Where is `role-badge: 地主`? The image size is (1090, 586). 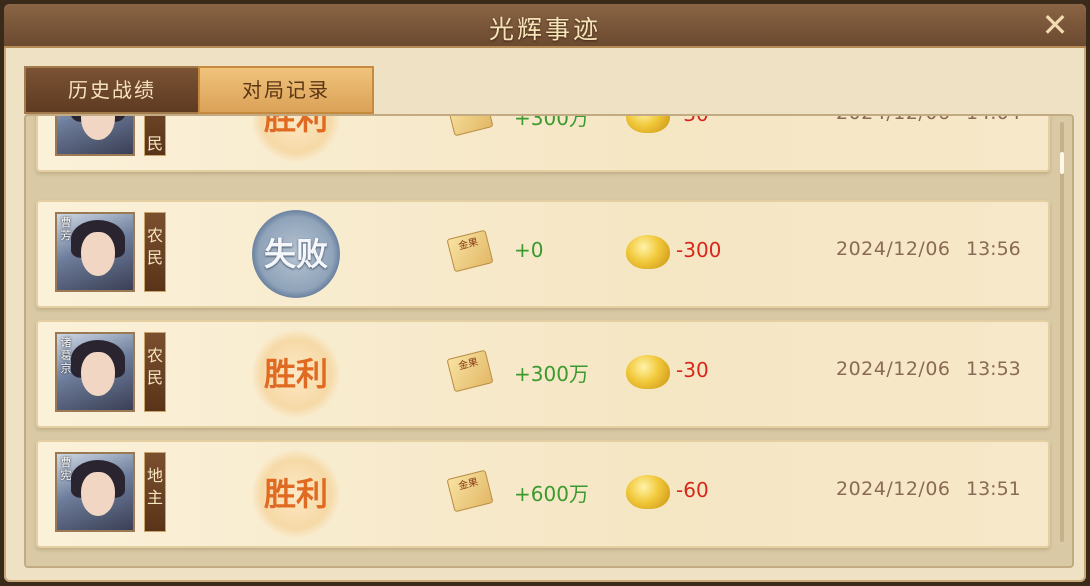 role-badge: 地主 is located at coordinates (155, 492).